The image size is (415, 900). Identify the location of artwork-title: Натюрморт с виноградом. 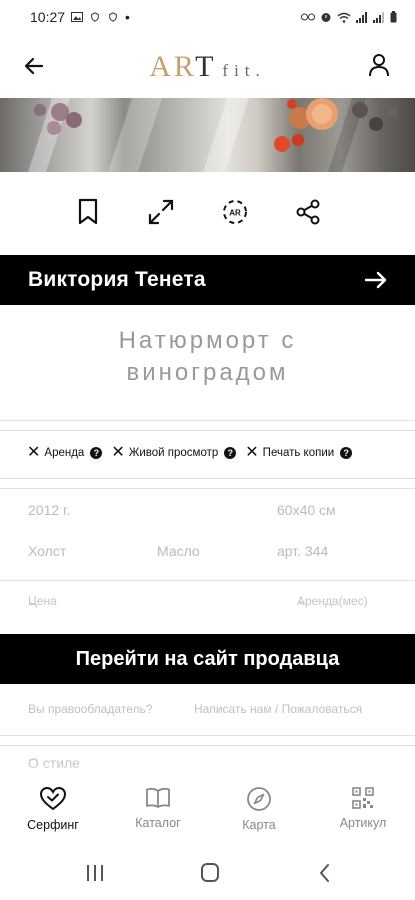
(207, 357).